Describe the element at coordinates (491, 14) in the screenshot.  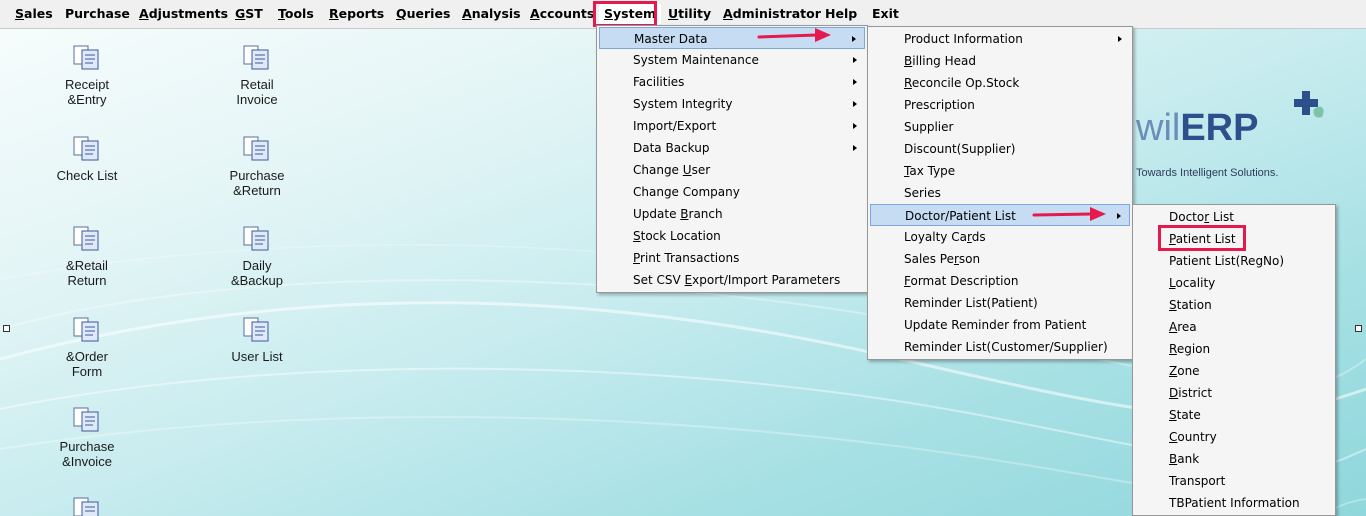
I see `menu-analysis: Analysis` at that location.